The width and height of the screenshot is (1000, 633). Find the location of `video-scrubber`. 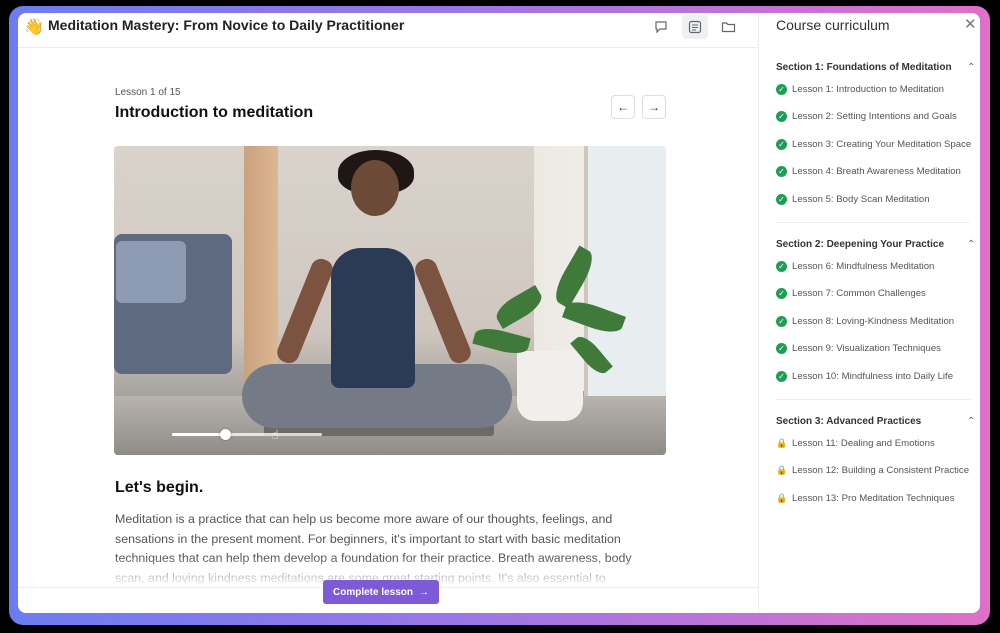

video-scrubber is located at coordinates (247, 434).